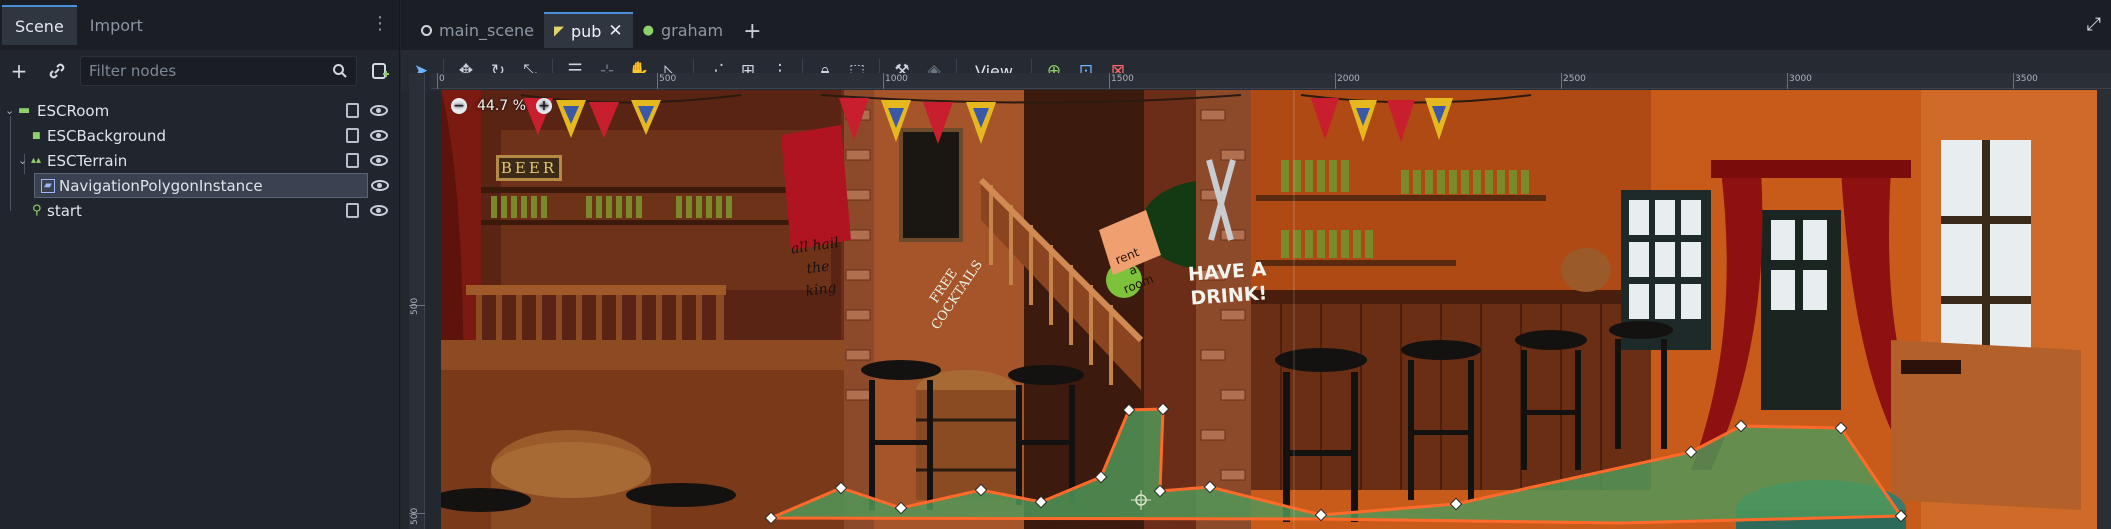 The image size is (2111, 529). What do you see at coordinates (161, 185) in the screenshot?
I see `node-label: NavigationPolygonInstance` at bounding box center [161, 185].